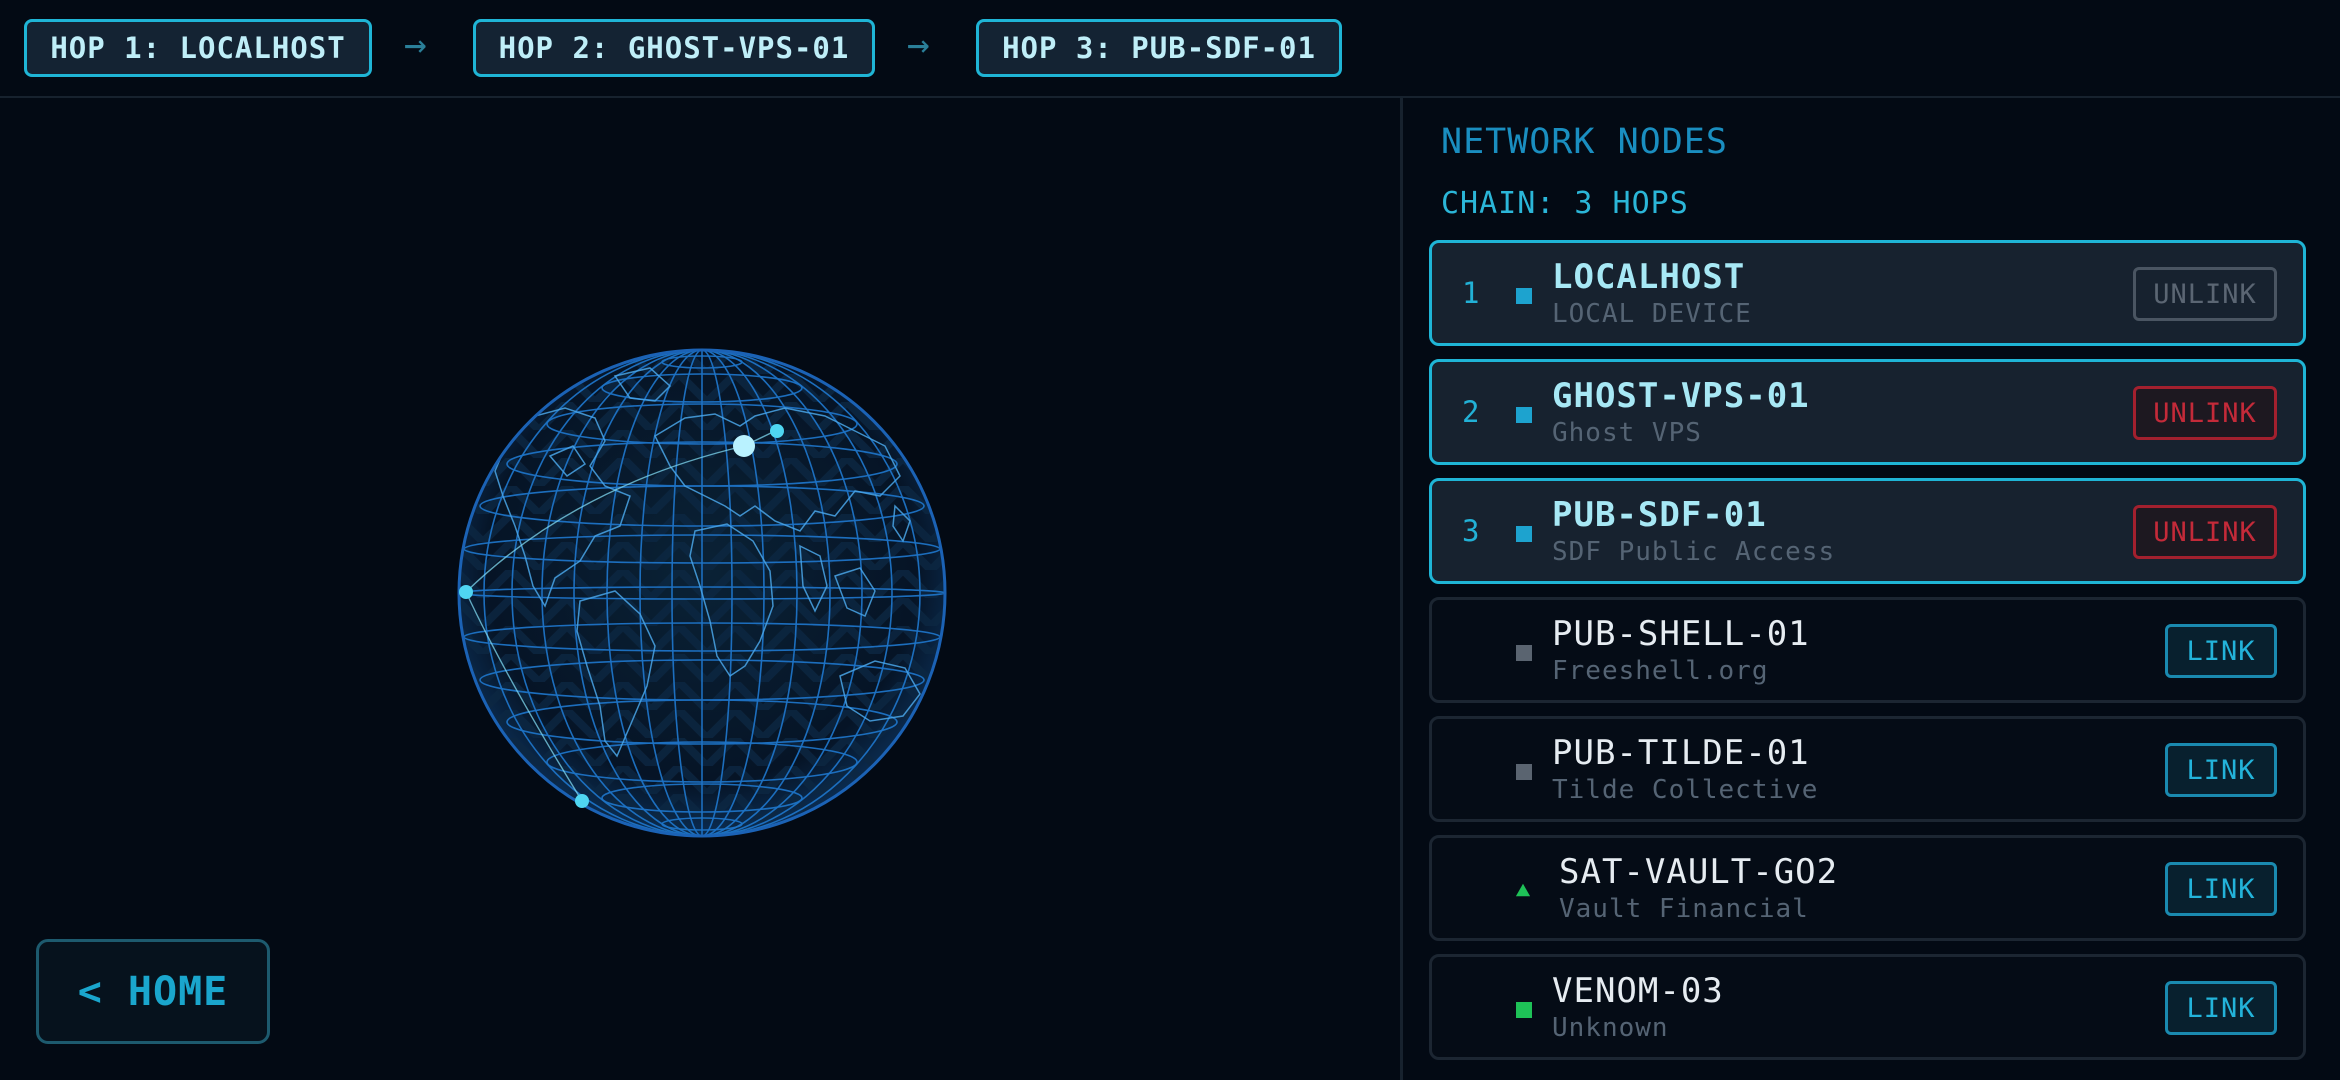 The width and height of the screenshot is (2340, 1080). I want to click on network-globe, so click(702, 593).